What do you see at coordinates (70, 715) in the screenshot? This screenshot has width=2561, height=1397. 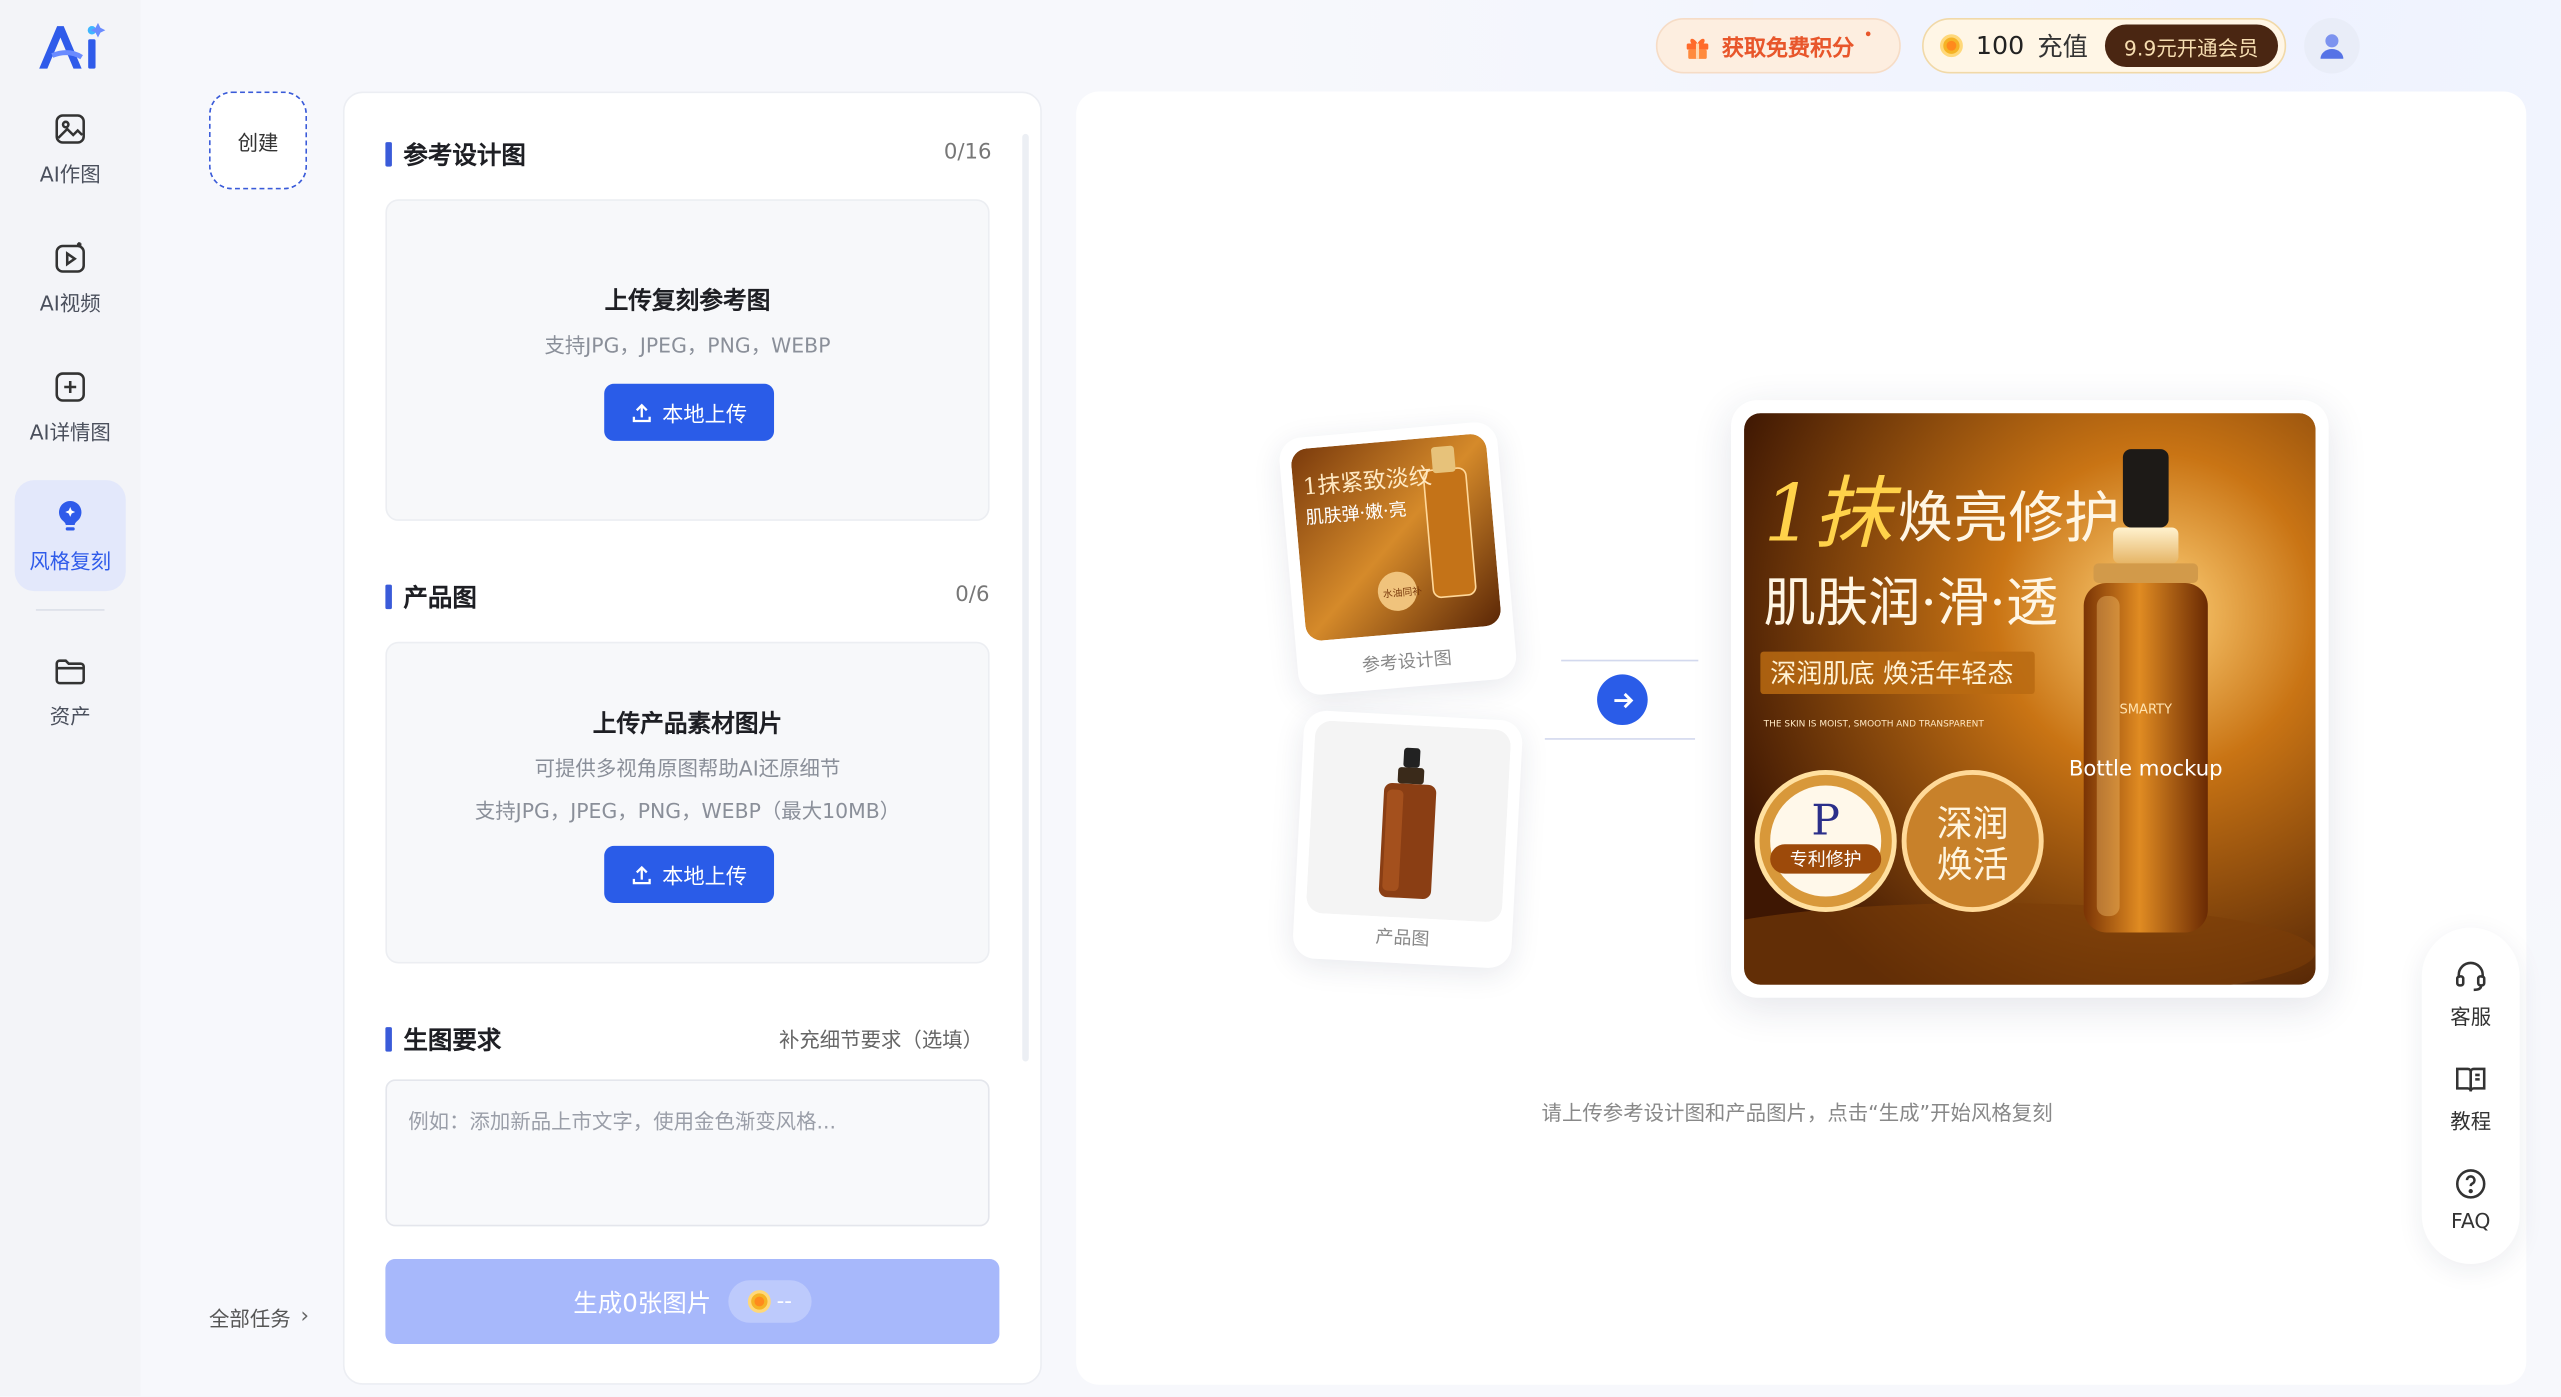 I see `sidebar-item-label: 资产` at bounding box center [70, 715].